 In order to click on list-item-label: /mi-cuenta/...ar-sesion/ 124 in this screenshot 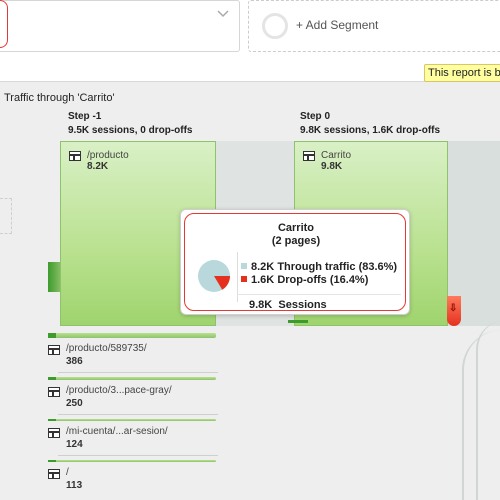, I will do `click(132, 438)`.